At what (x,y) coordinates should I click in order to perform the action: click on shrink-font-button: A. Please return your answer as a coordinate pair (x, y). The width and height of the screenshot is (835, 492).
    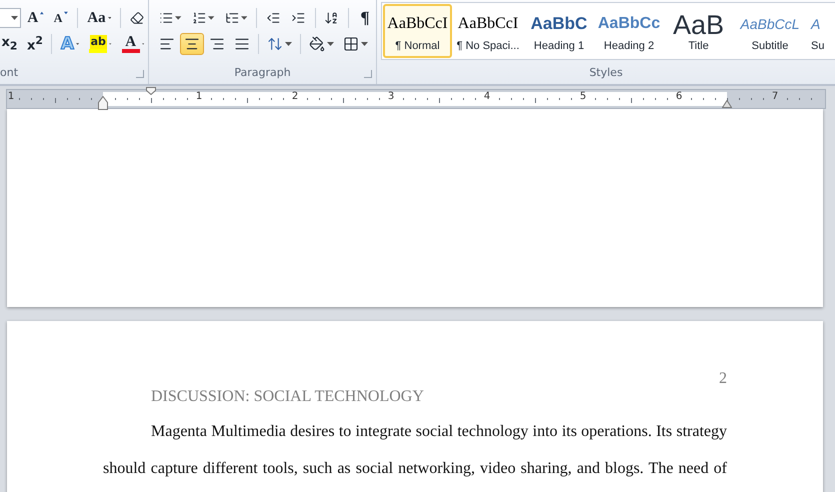
    Looking at the image, I should click on (61, 18).